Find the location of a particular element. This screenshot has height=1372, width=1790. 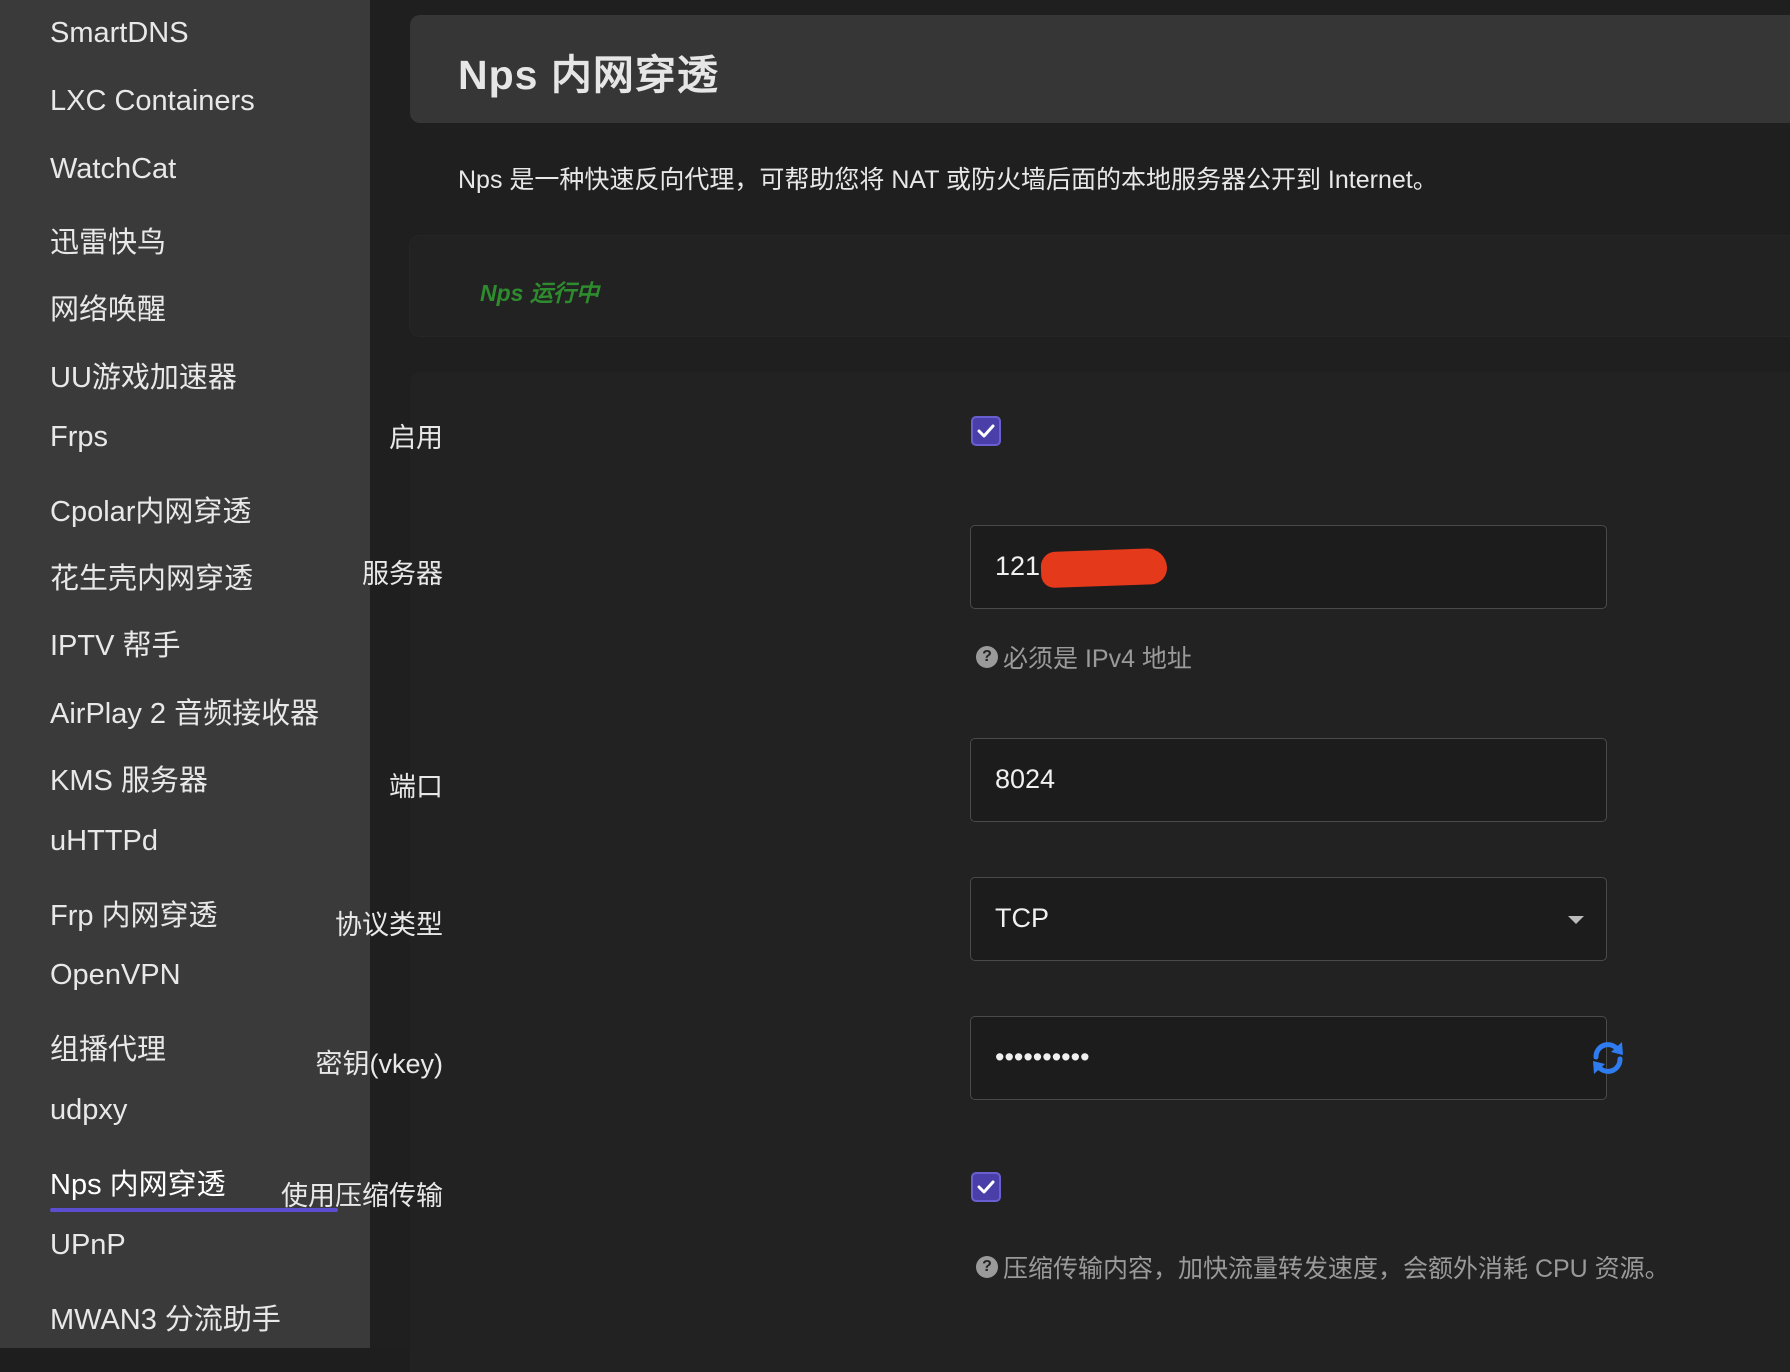

sidebar-item-uhttpd: uHTTPd is located at coordinates (104, 841).